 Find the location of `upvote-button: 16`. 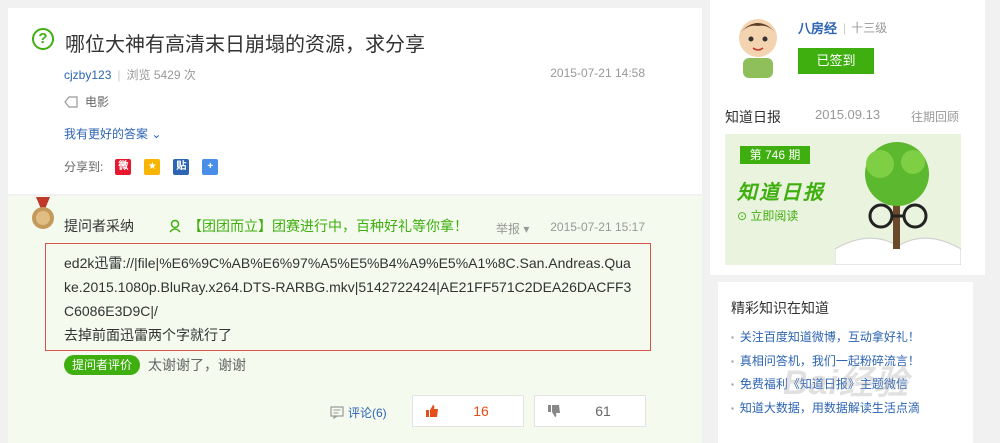

upvote-button: 16 is located at coordinates (468, 411).